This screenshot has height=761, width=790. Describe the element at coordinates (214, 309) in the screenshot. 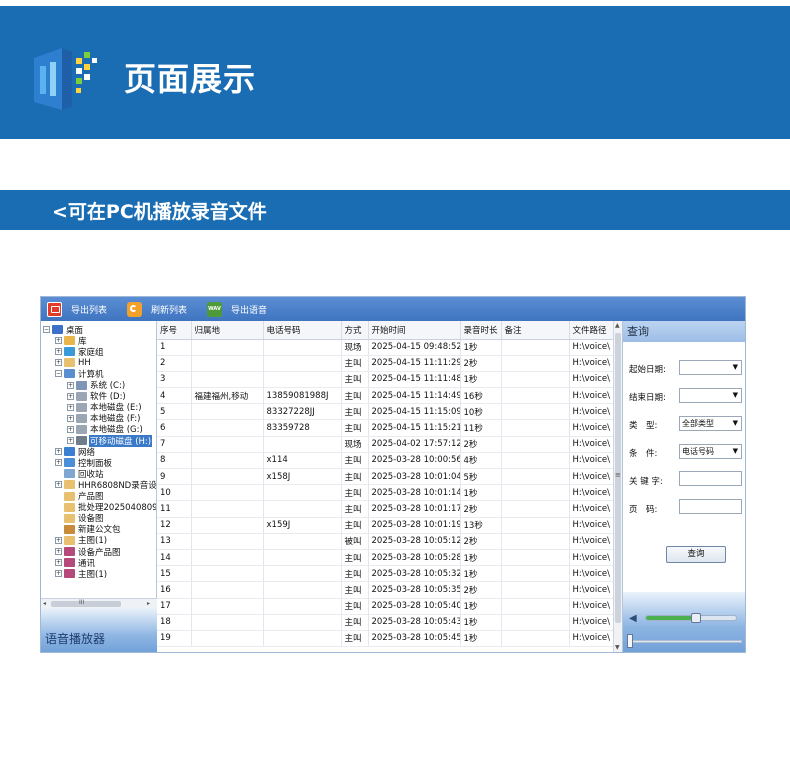

I see `wav-file-icon: WAV` at that location.